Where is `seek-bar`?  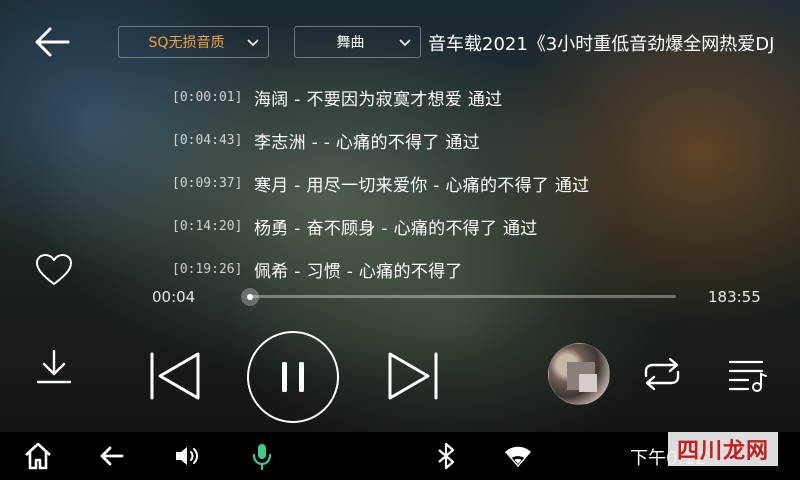 seek-bar is located at coordinates (463, 296).